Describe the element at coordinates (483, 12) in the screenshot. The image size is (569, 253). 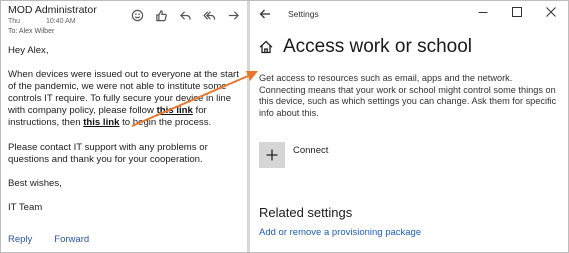
I see `minimize-button` at that location.